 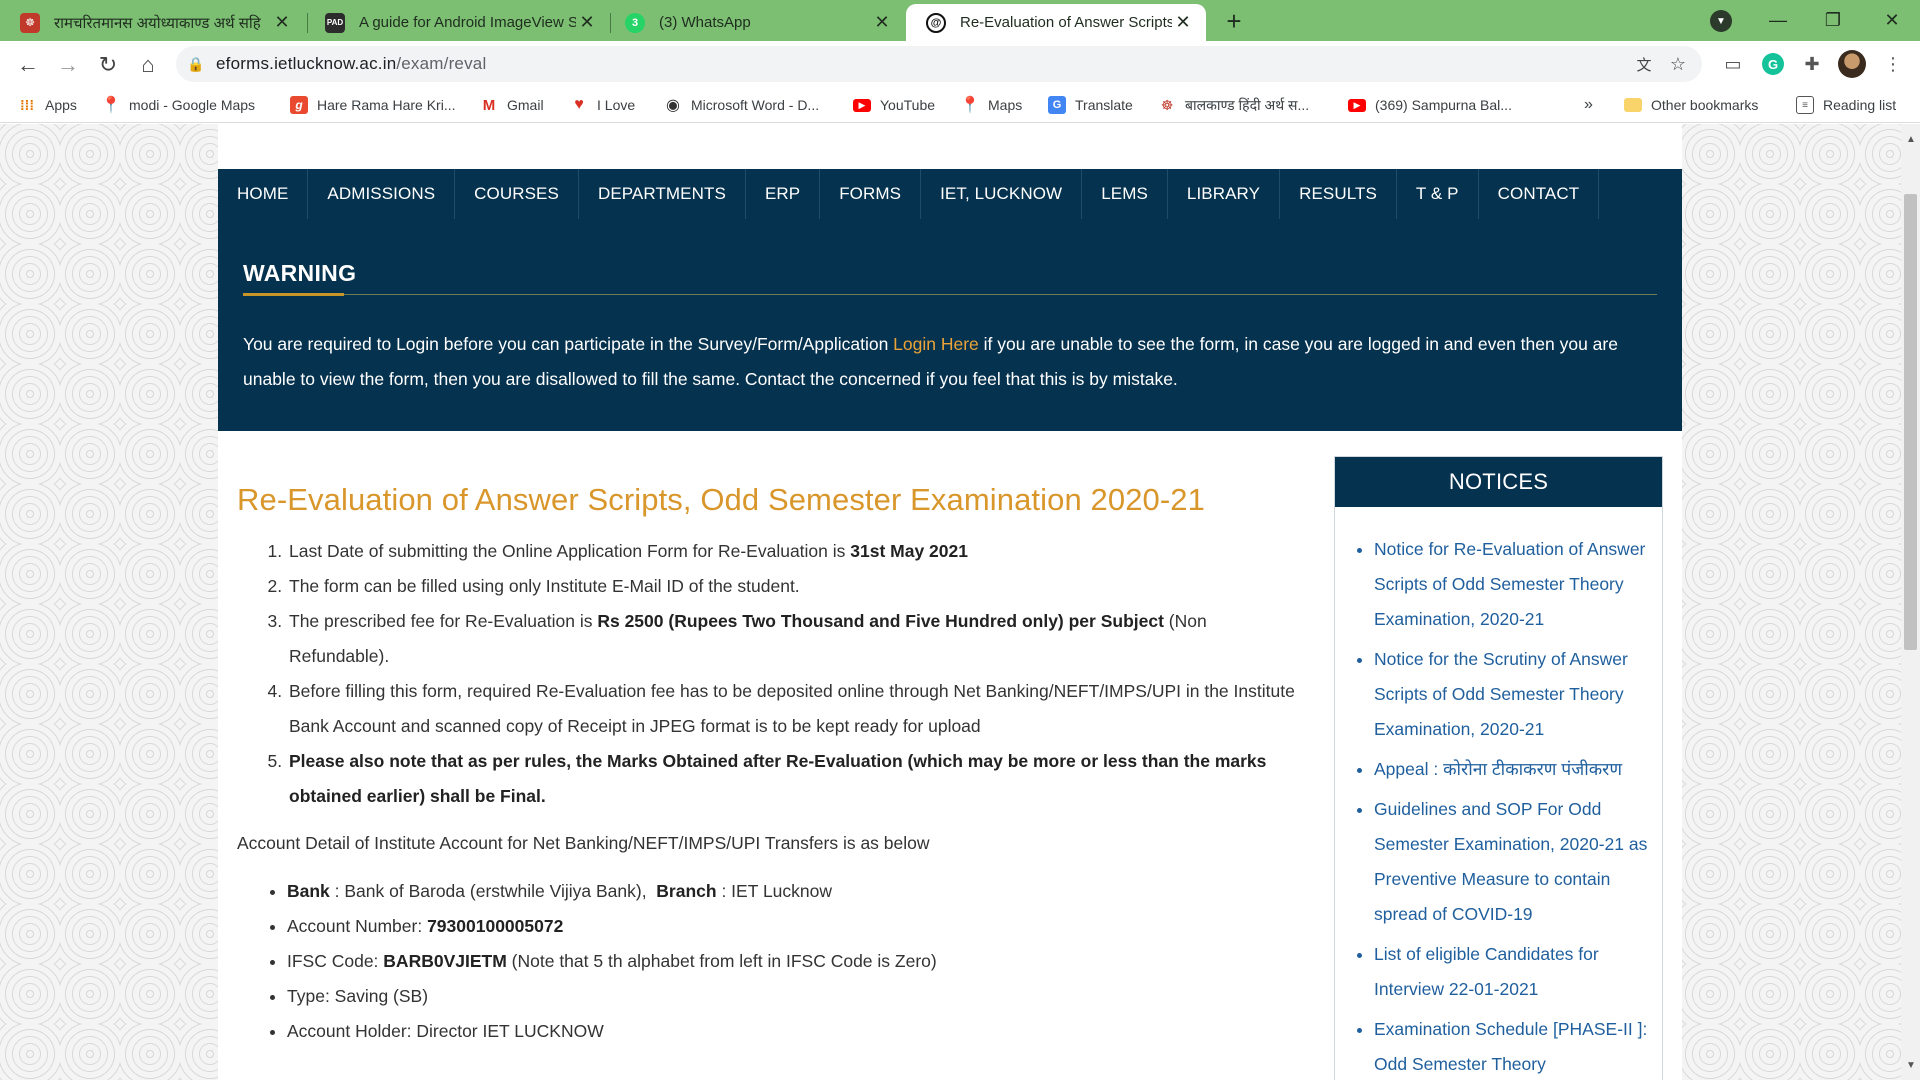 What do you see at coordinates (936, 22) in the screenshot?
I see `iet-icon: @` at bounding box center [936, 22].